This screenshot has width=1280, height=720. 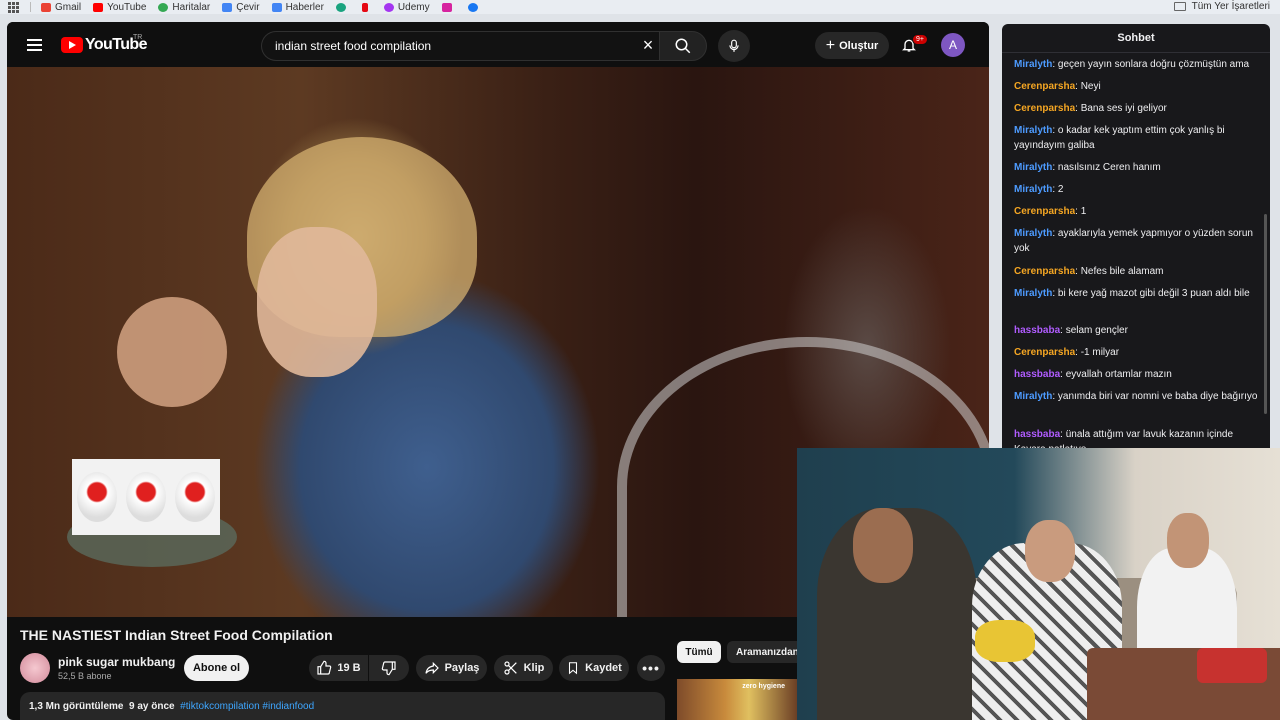 I want to click on voice-search-button, so click(x=734, y=46).